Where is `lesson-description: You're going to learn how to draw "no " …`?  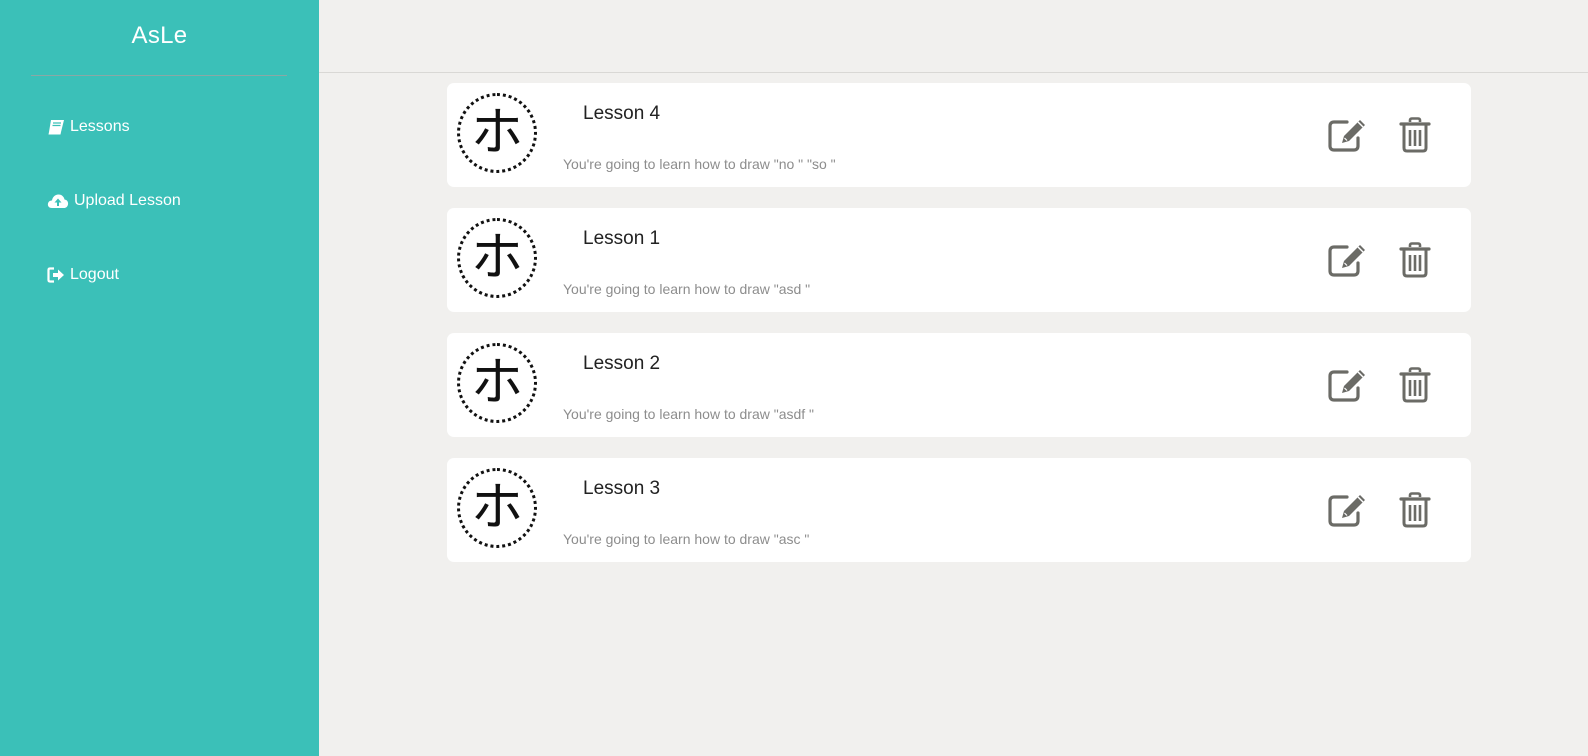
lesson-description: You're going to learn how to draw "no " … is located at coordinates (699, 164).